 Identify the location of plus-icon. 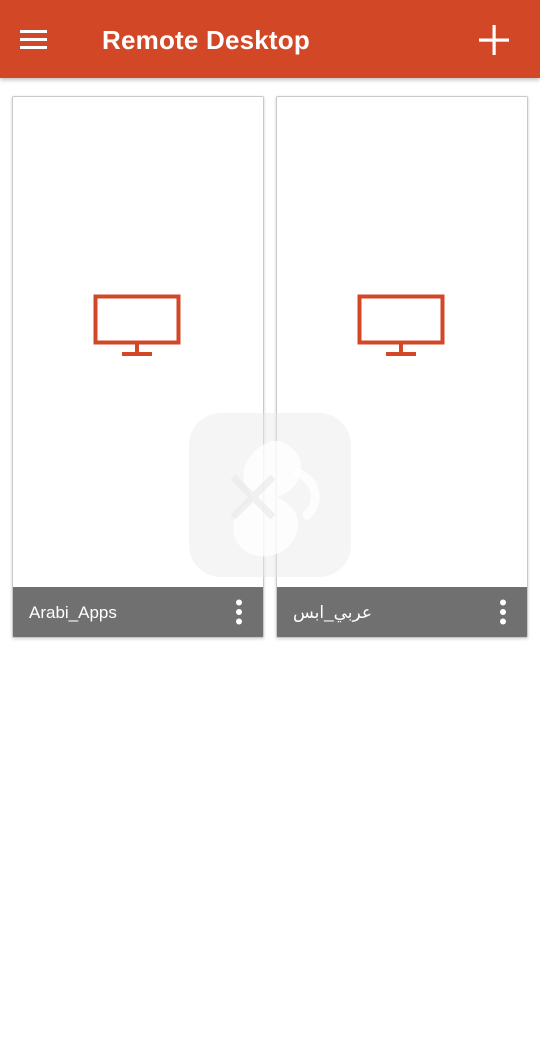
(494, 40).